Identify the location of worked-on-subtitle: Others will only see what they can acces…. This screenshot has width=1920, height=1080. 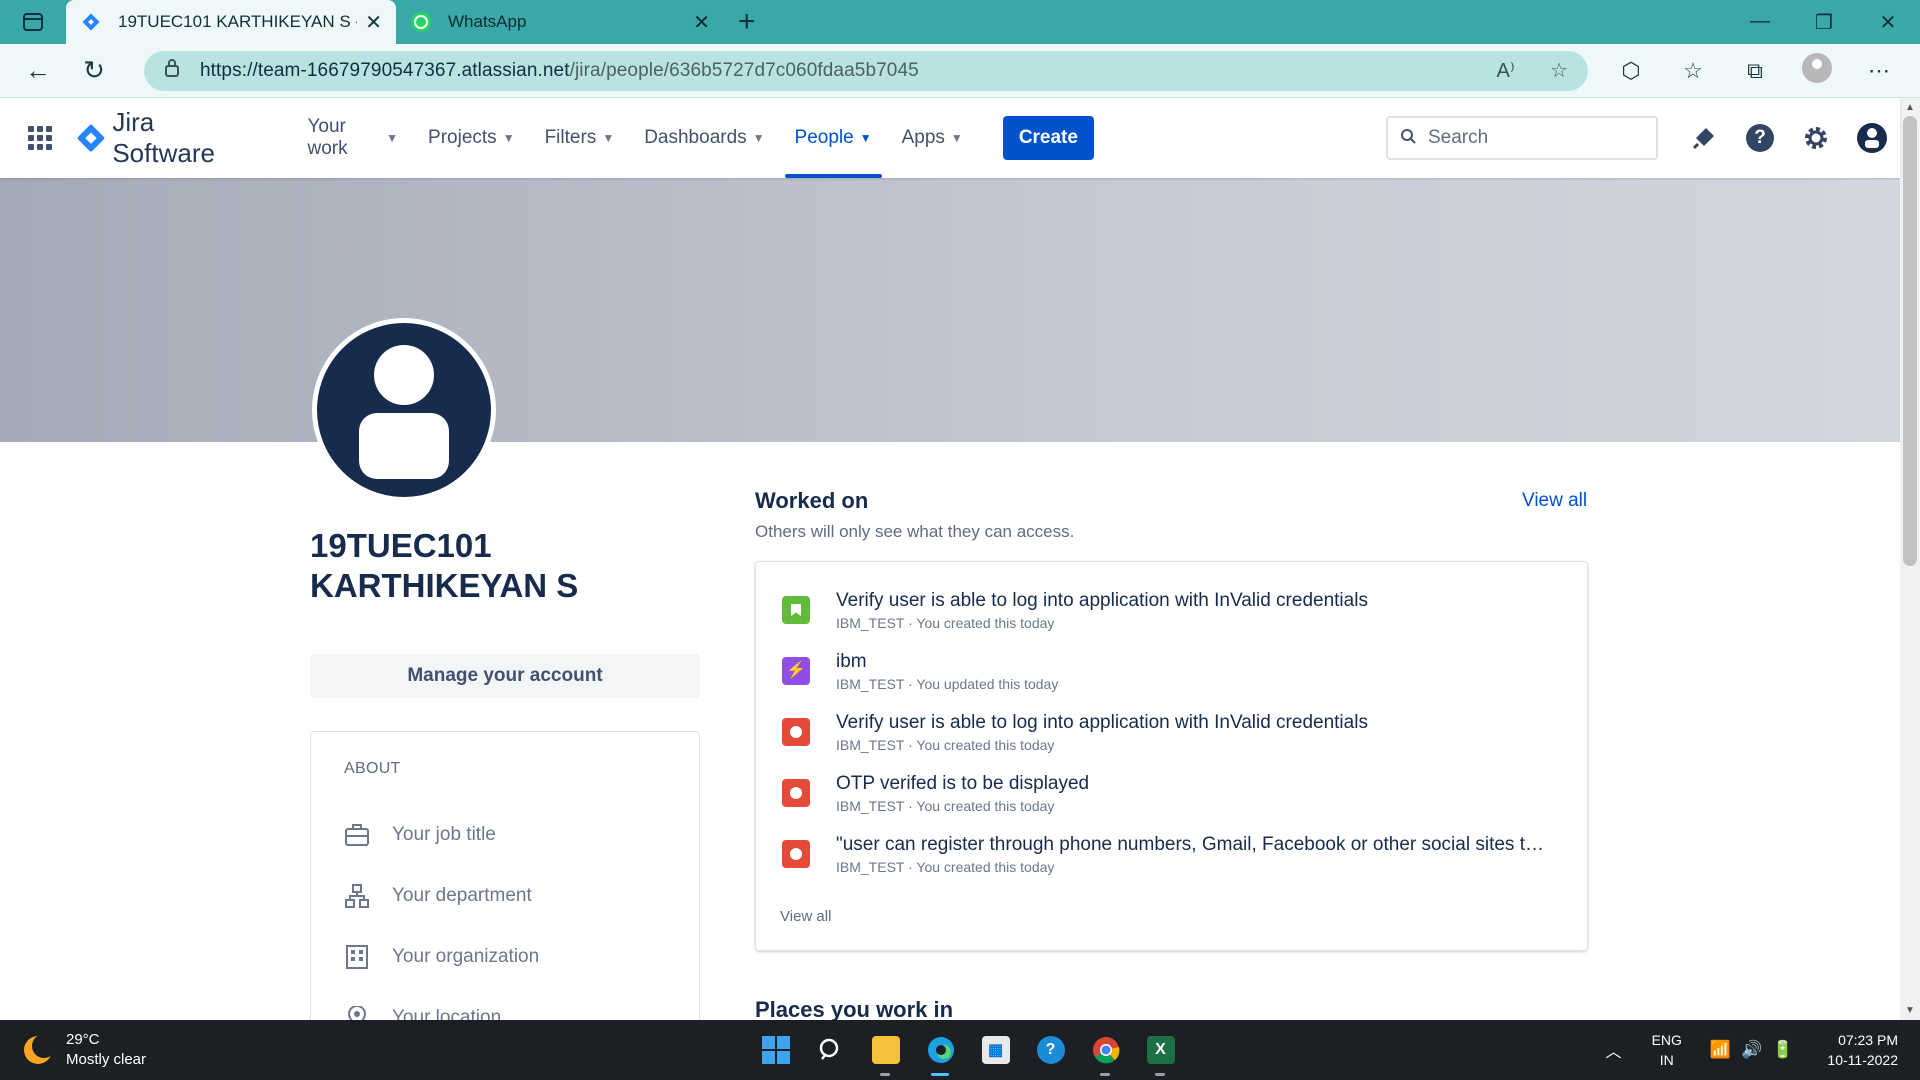
(915, 531).